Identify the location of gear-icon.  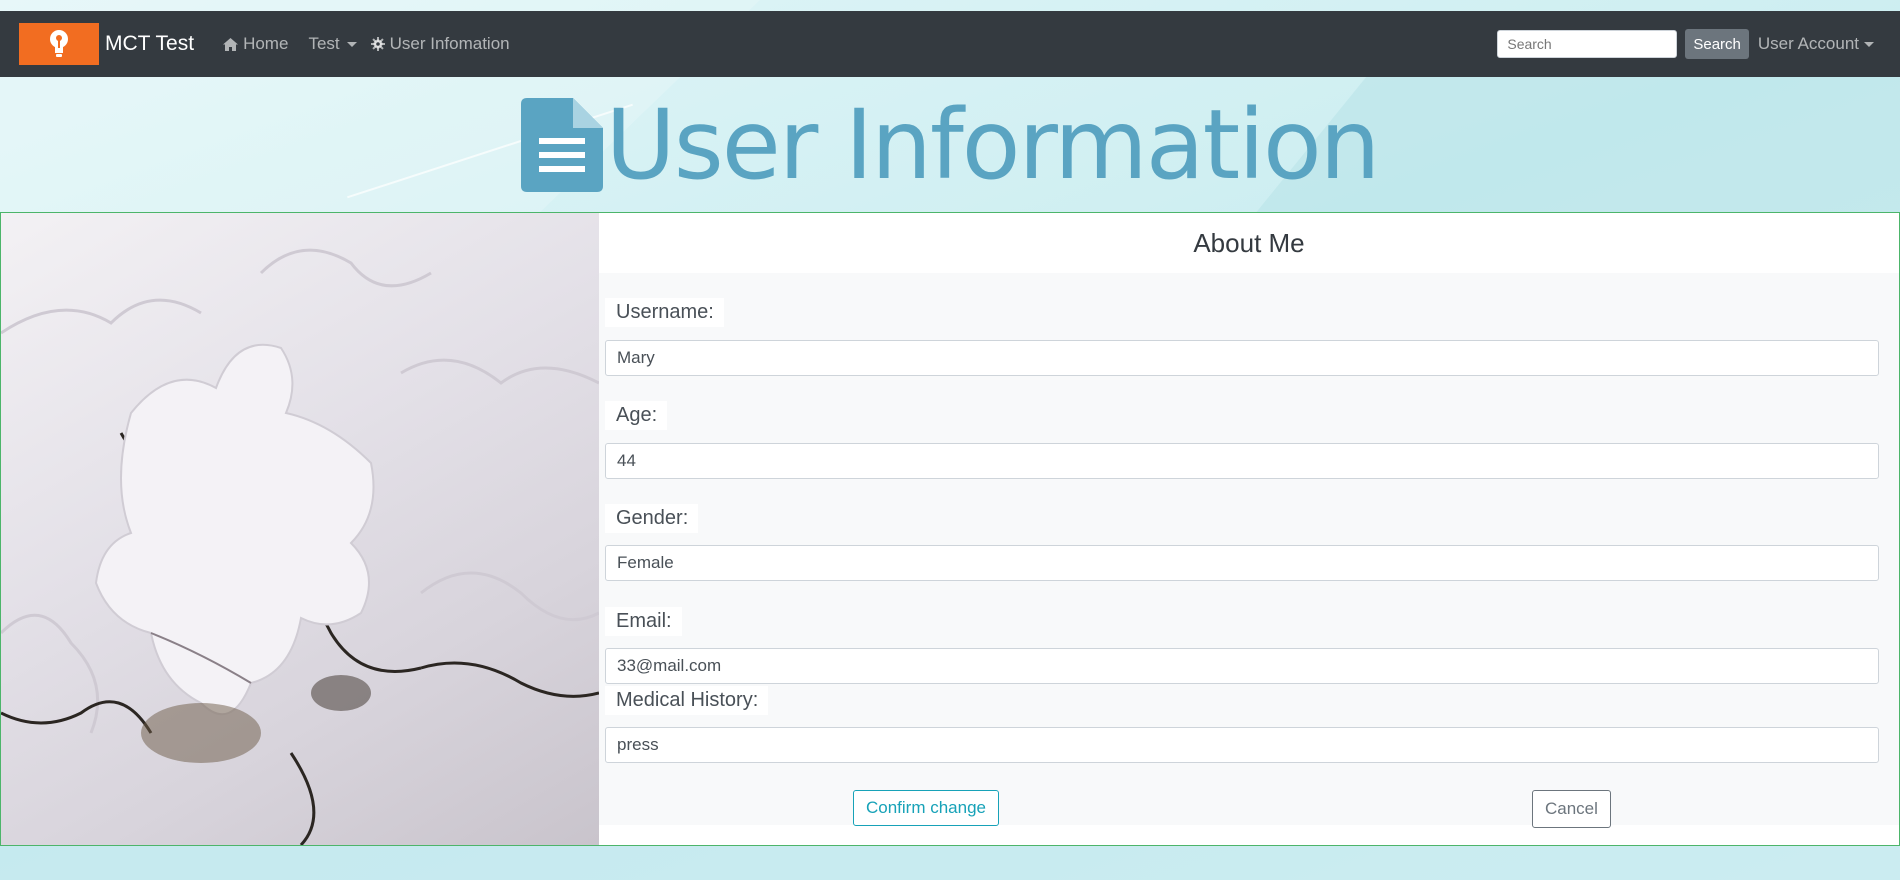
(377, 44).